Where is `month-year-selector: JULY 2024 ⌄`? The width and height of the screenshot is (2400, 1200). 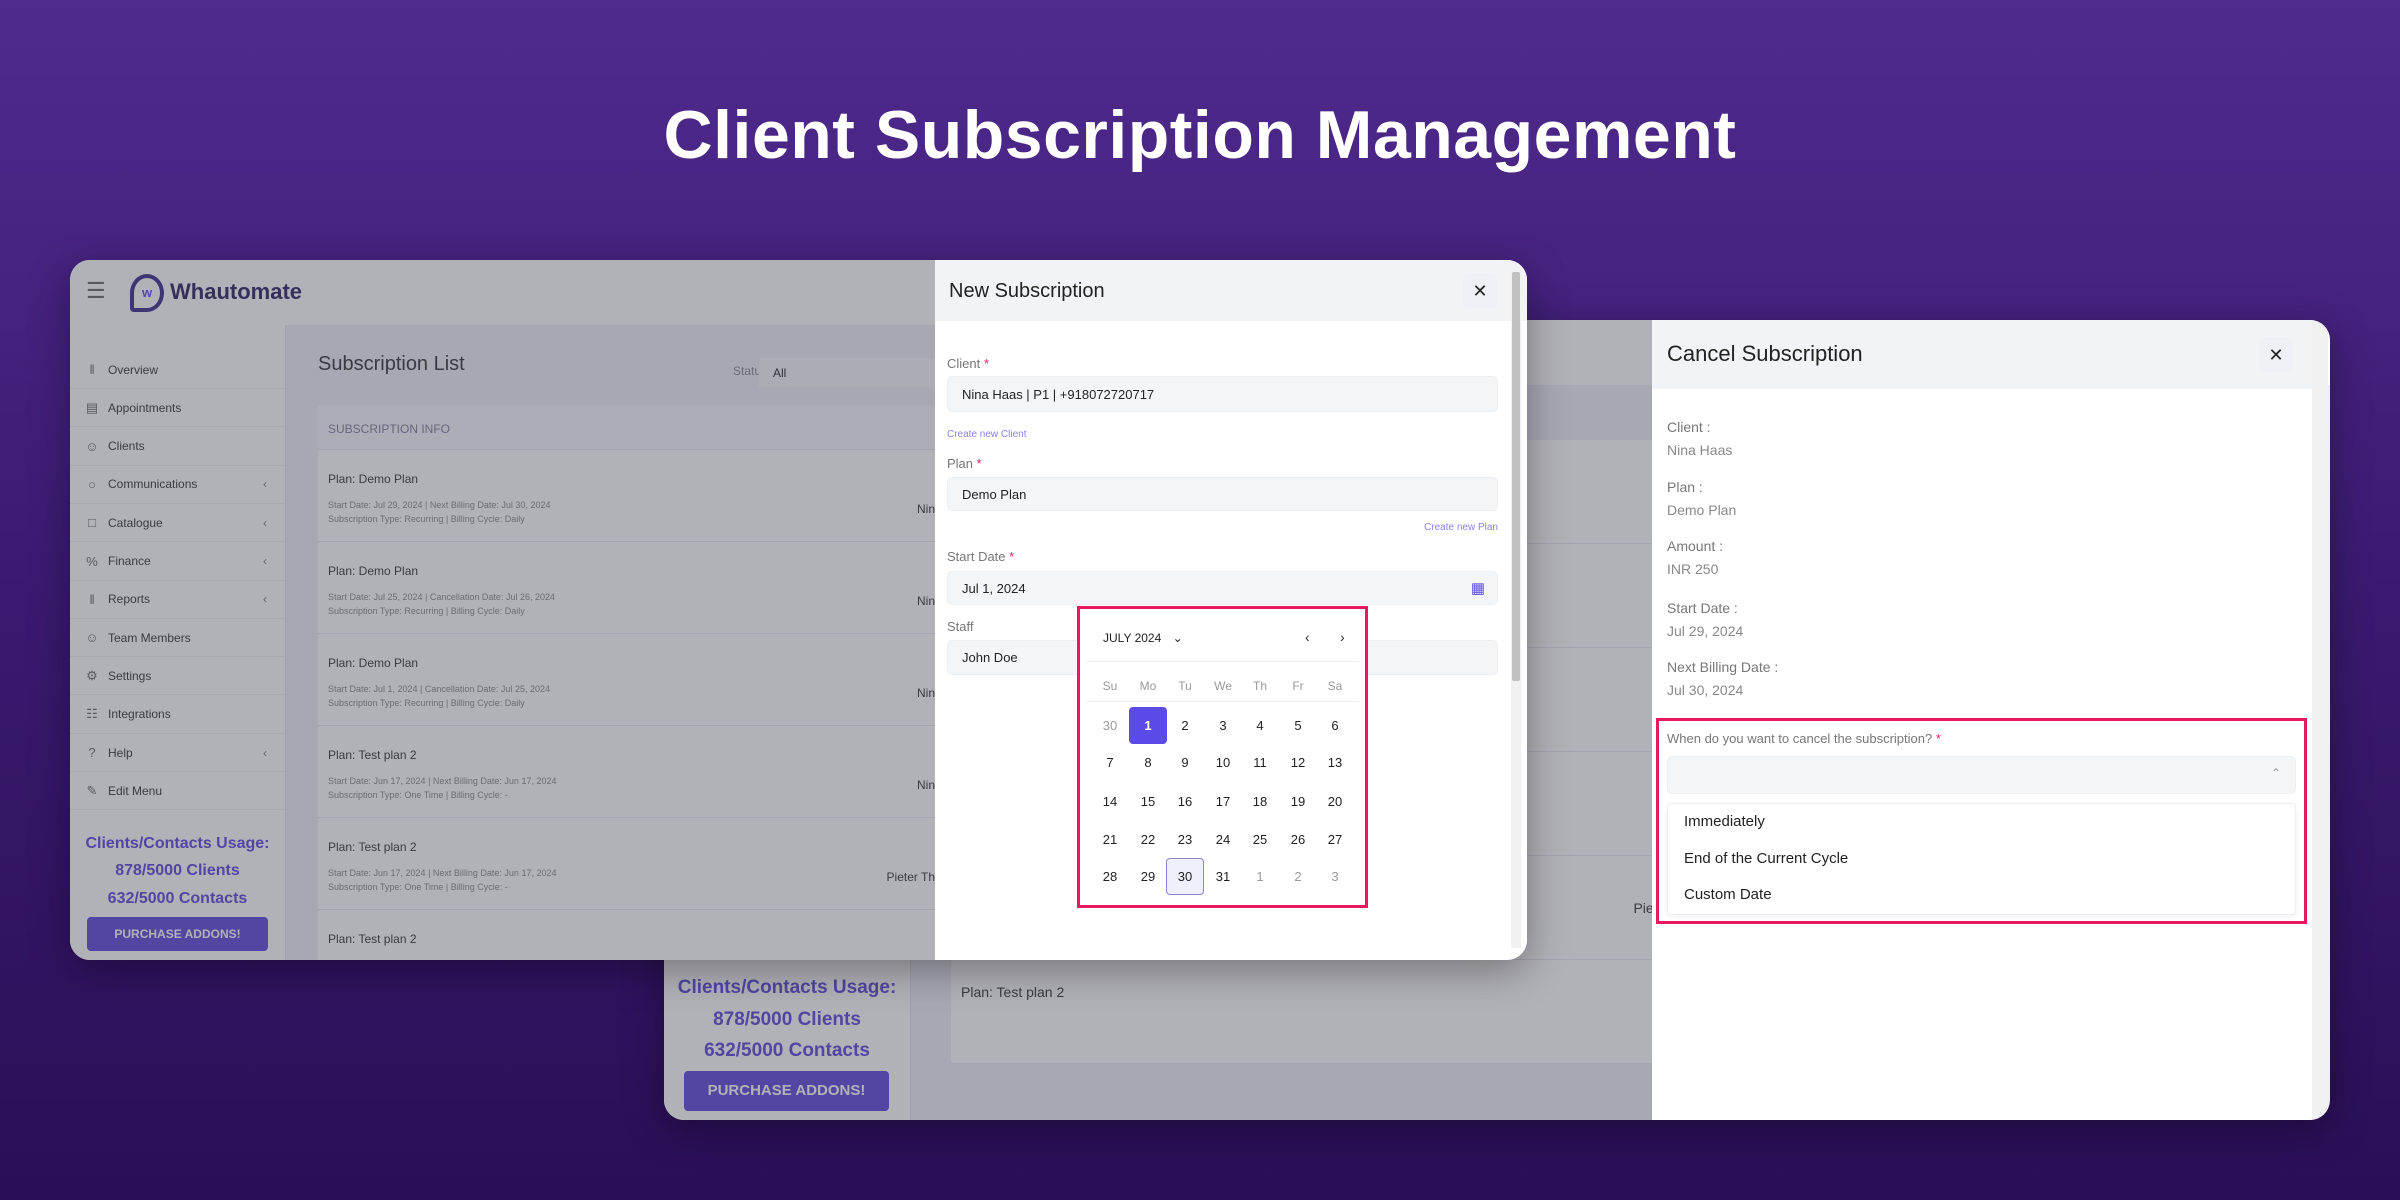 month-year-selector: JULY 2024 ⌄ is located at coordinates (1143, 638).